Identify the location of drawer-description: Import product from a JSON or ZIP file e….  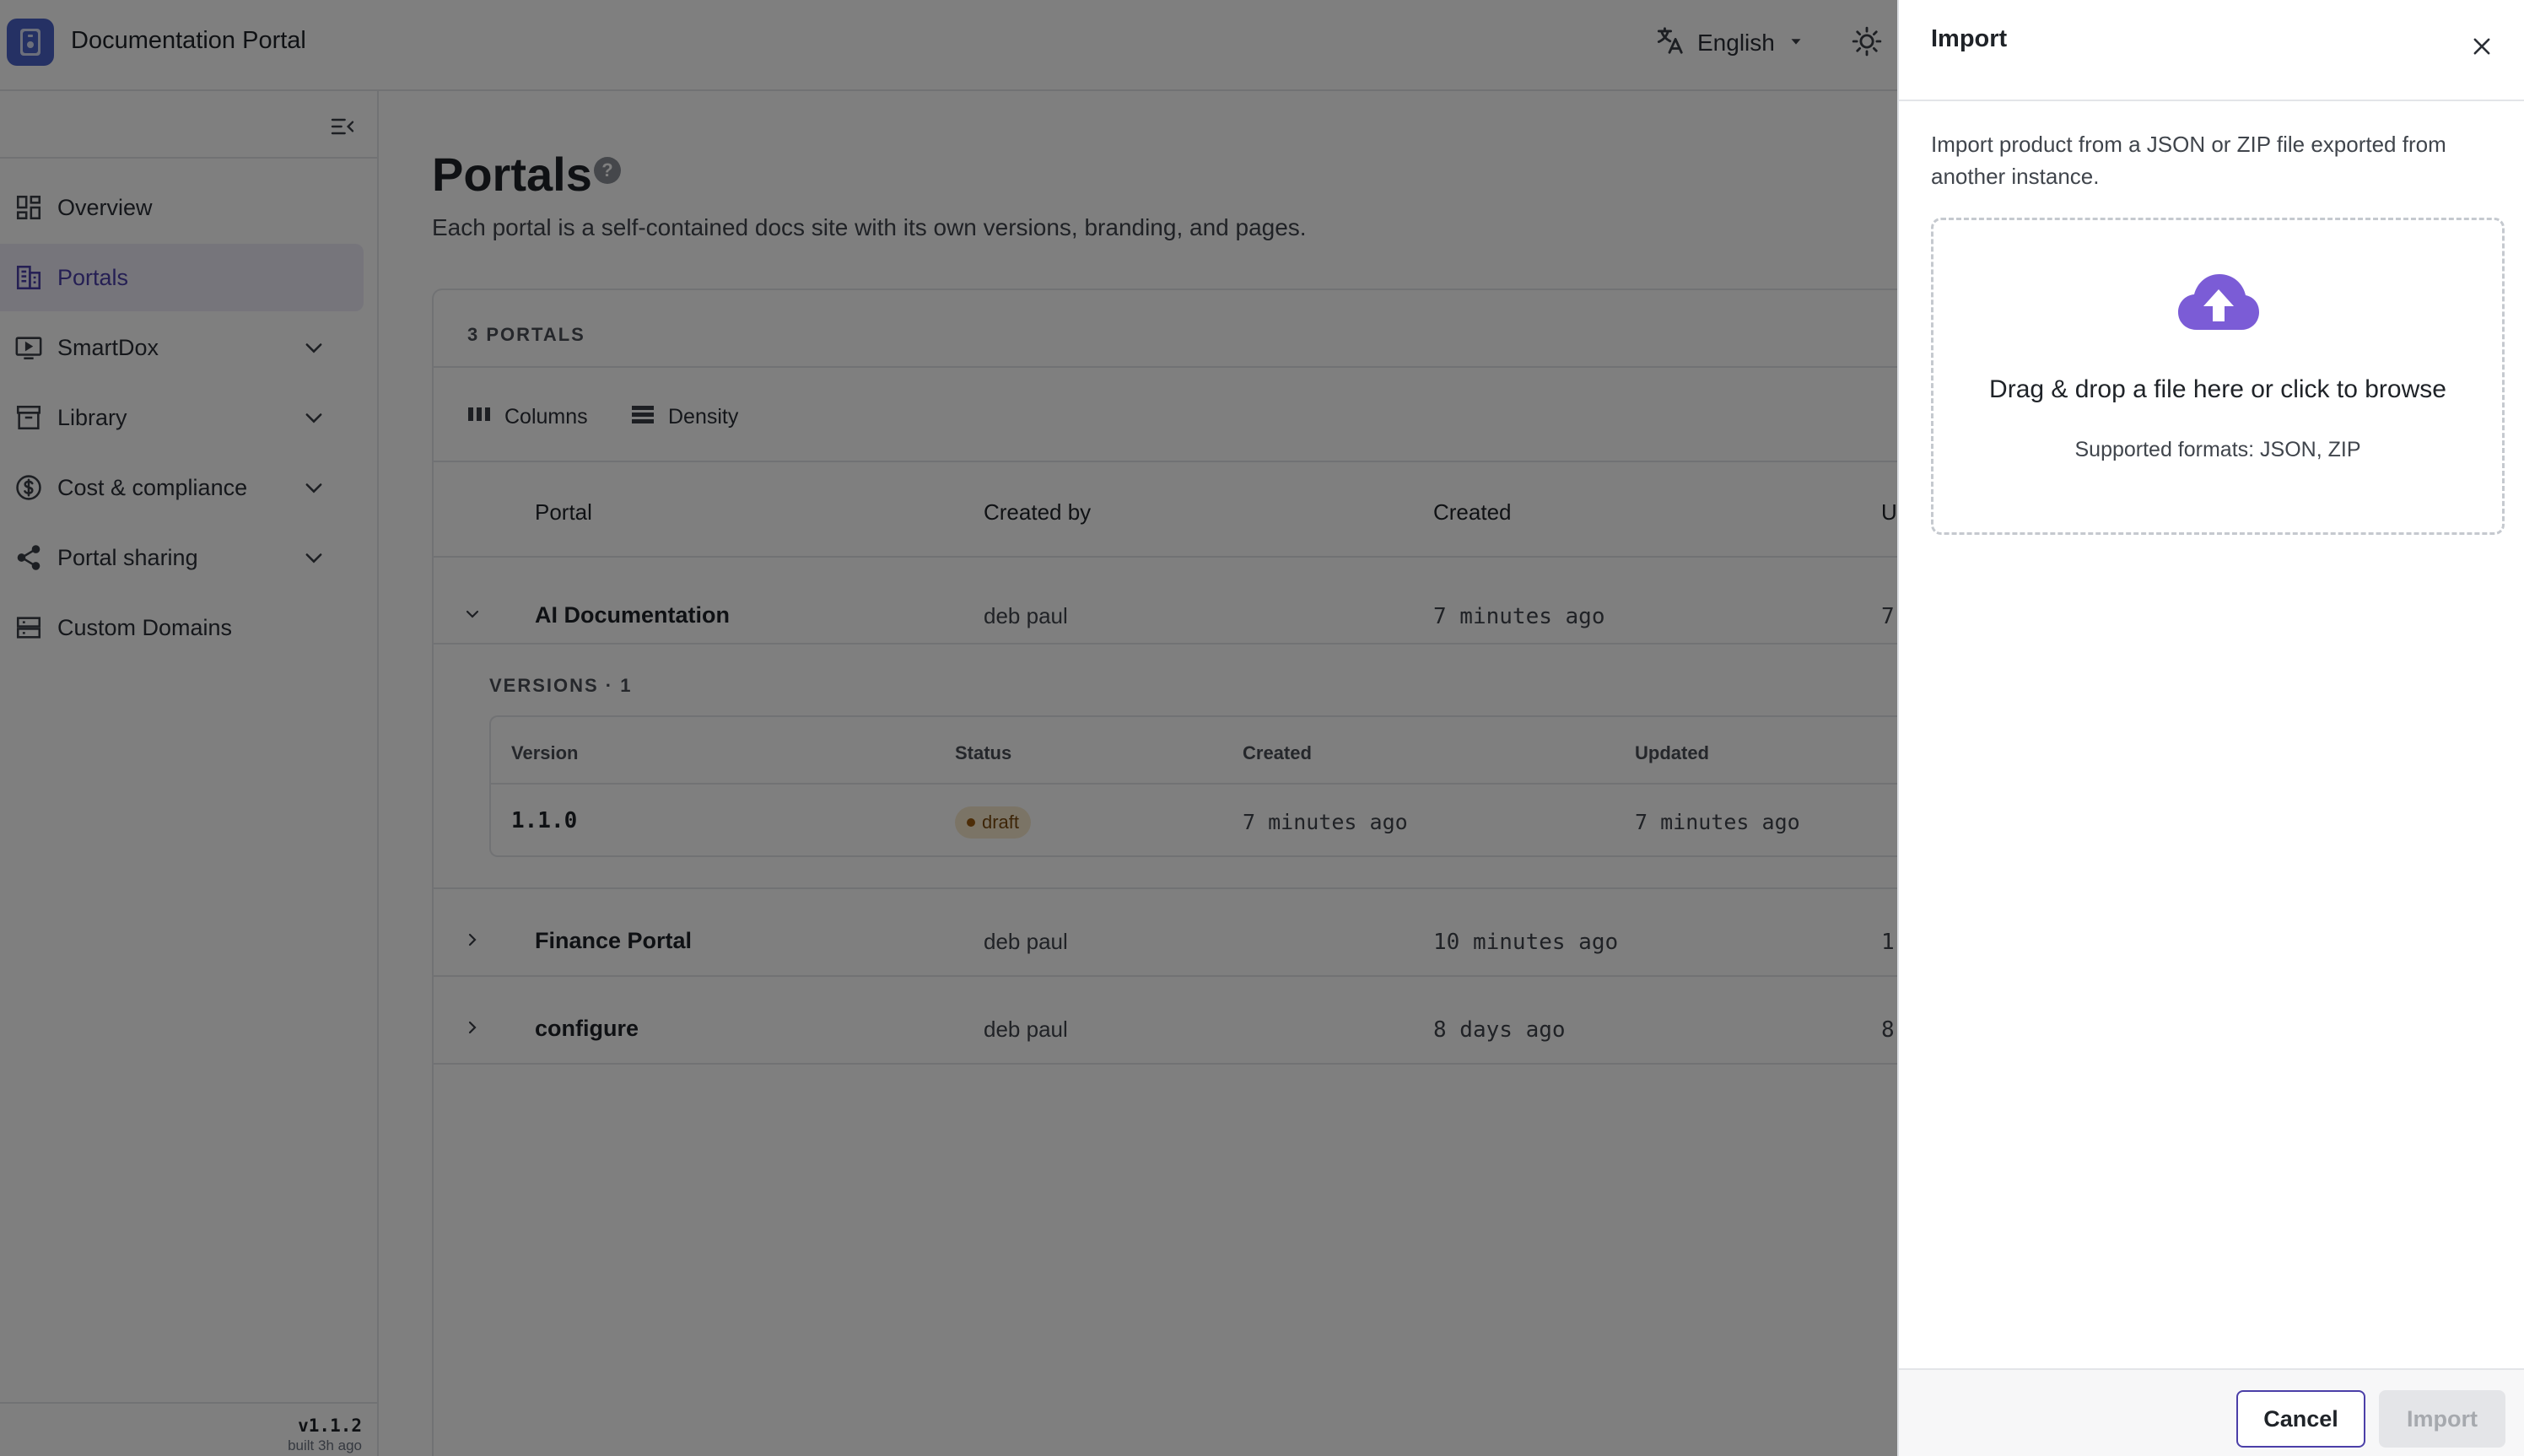
(2189, 161).